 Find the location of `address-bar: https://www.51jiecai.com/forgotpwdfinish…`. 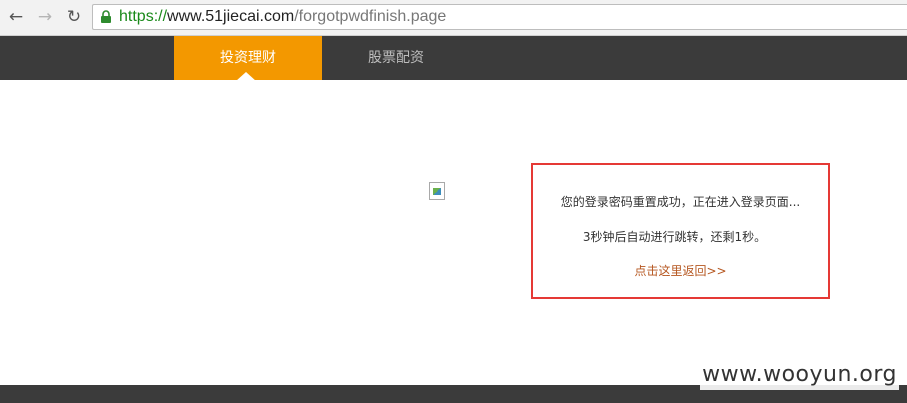

address-bar: https://www.51jiecai.com/forgotpwdfinish… is located at coordinates (499, 17).